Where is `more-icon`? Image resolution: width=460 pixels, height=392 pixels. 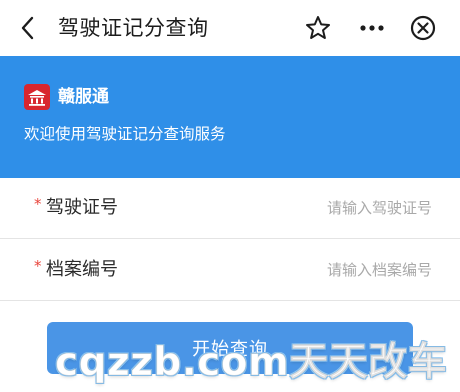 more-icon is located at coordinates (372, 28).